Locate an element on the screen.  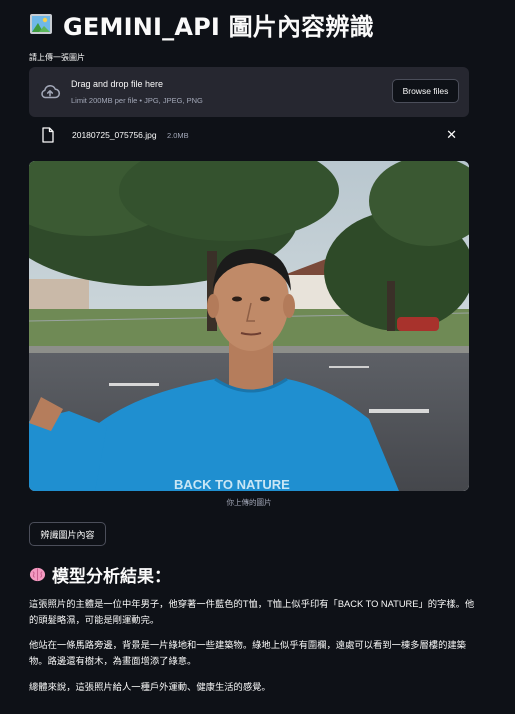
file-icon is located at coordinates (48, 135).